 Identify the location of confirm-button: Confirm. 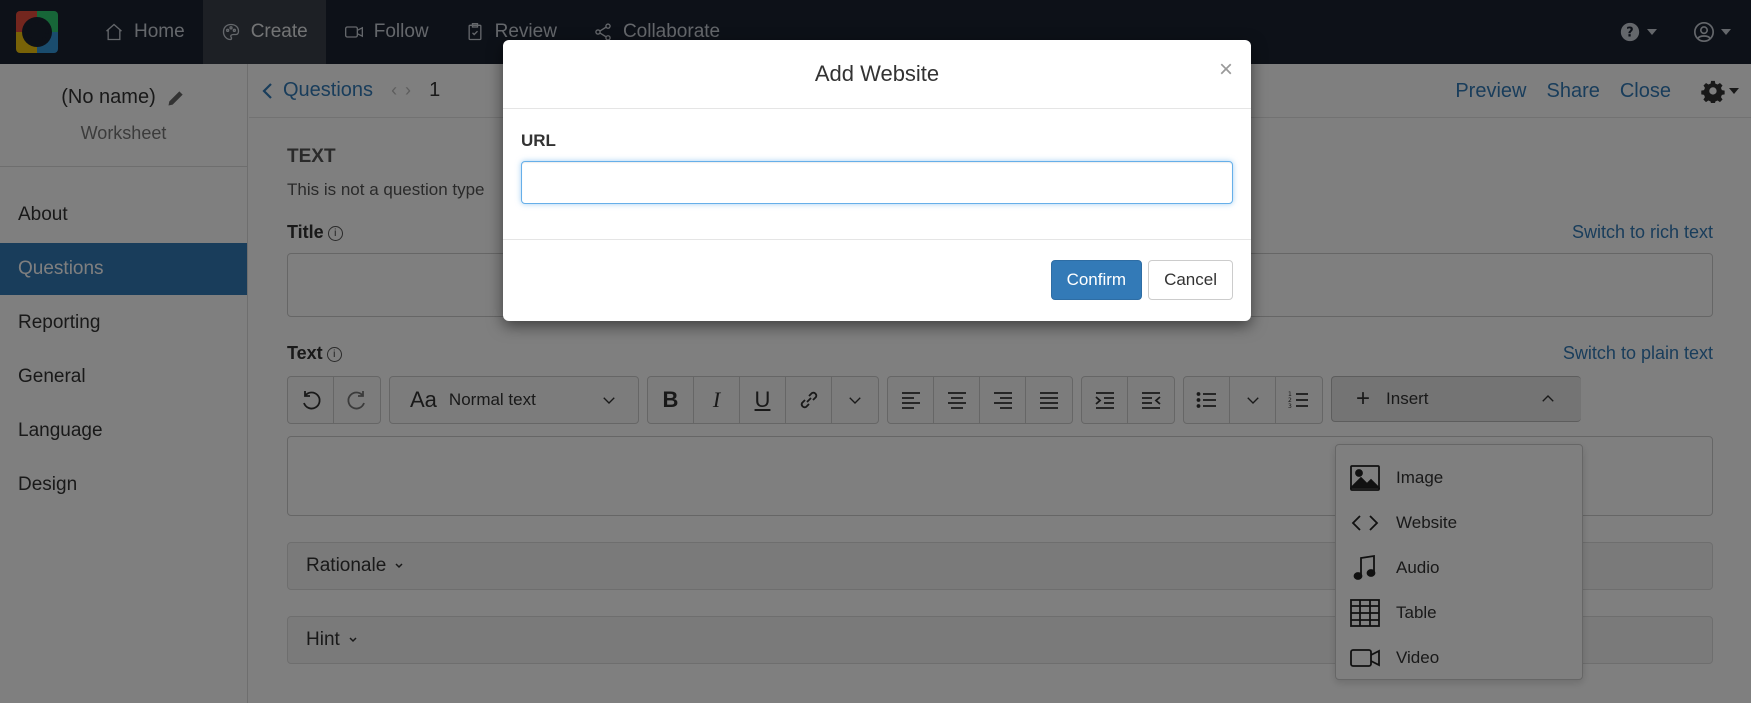
(1096, 280).